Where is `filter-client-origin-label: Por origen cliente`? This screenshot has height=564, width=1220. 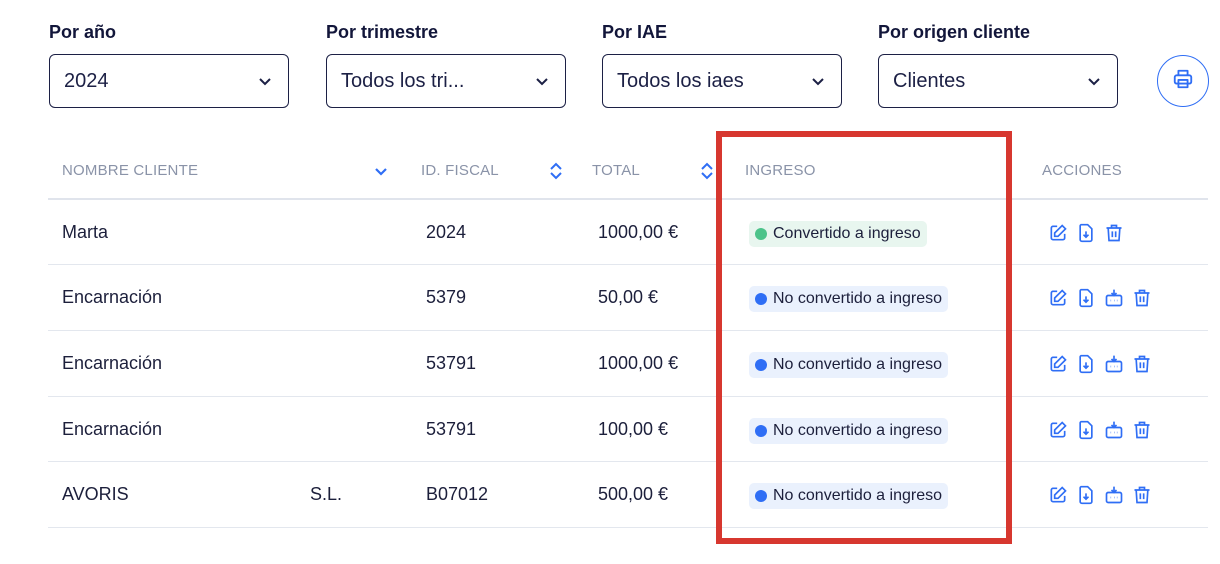 filter-client-origin-label: Por origen cliente is located at coordinates (954, 32).